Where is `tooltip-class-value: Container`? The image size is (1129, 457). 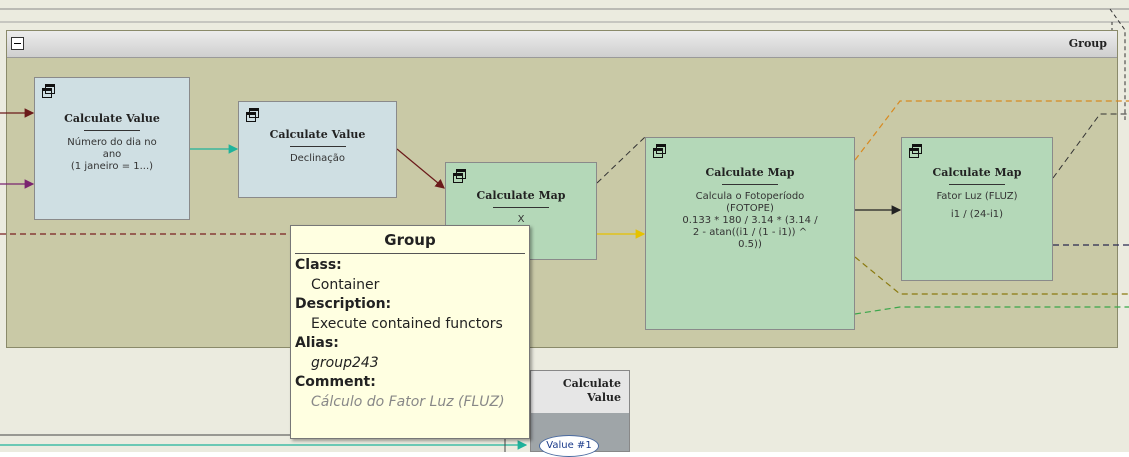
tooltip-class-value: Container is located at coordinates (345, 285).